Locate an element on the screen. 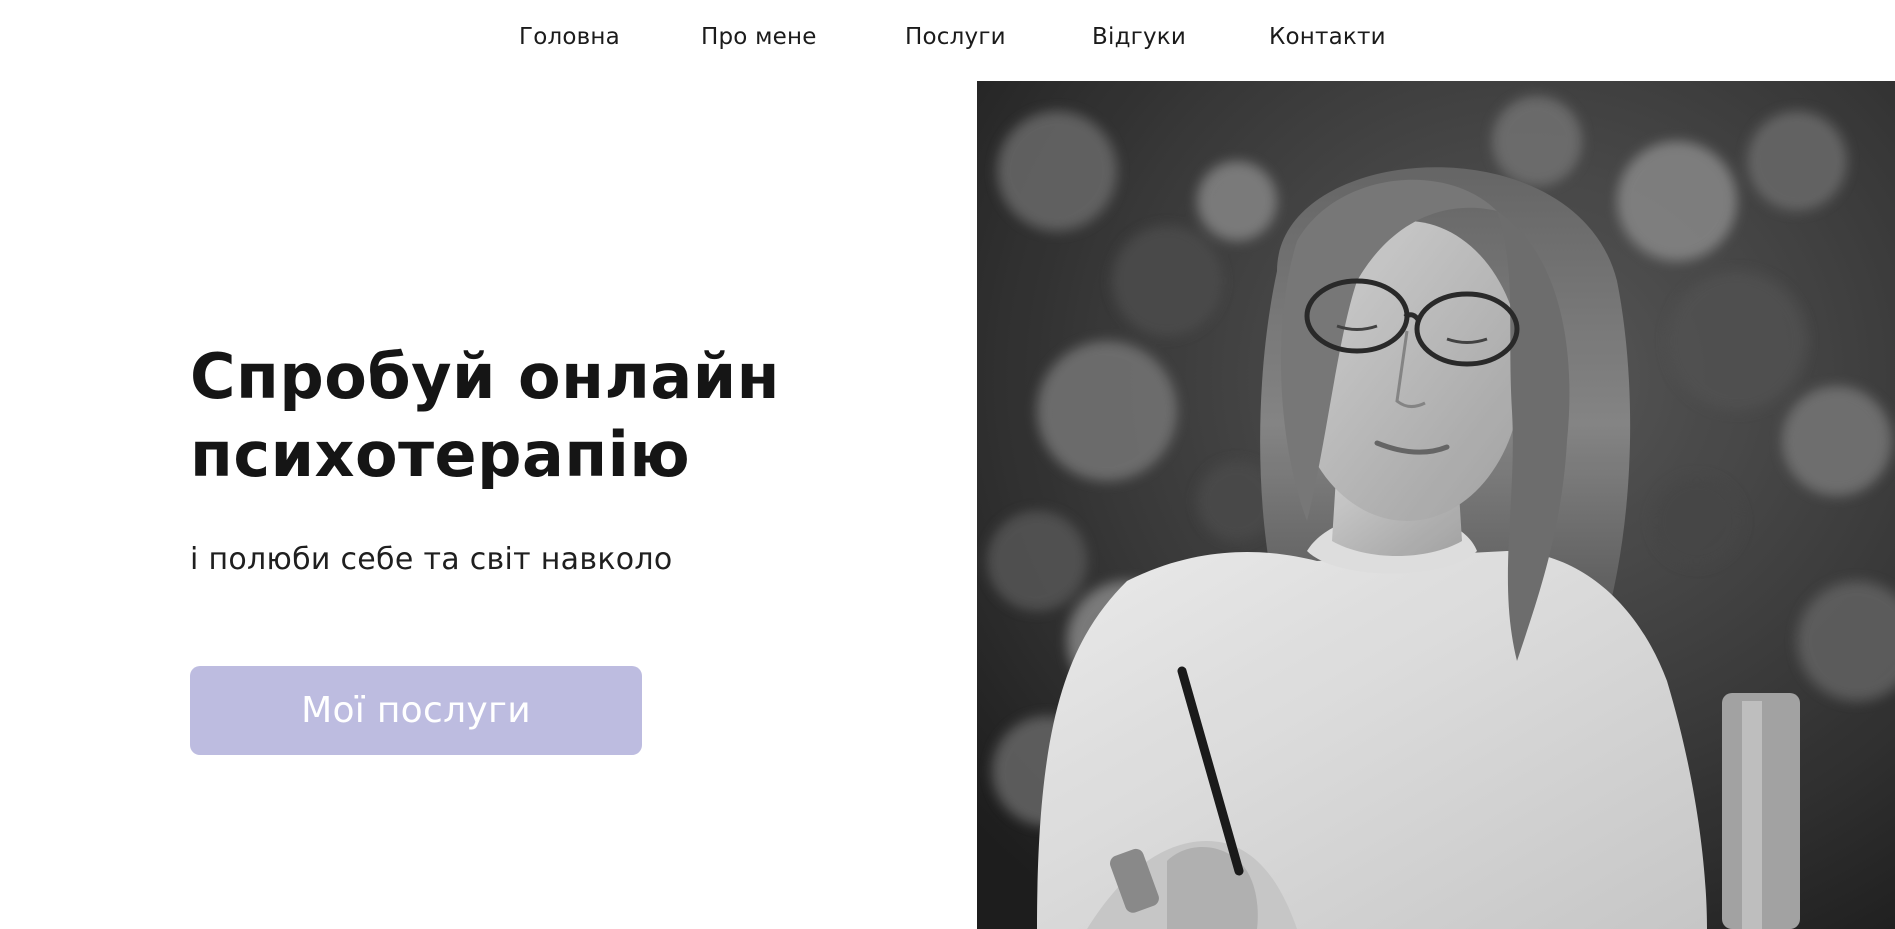 The width and height of the screenshot is (1895, 929). nav-item-contacts: Контакти is located at coordinates (1327, 37).